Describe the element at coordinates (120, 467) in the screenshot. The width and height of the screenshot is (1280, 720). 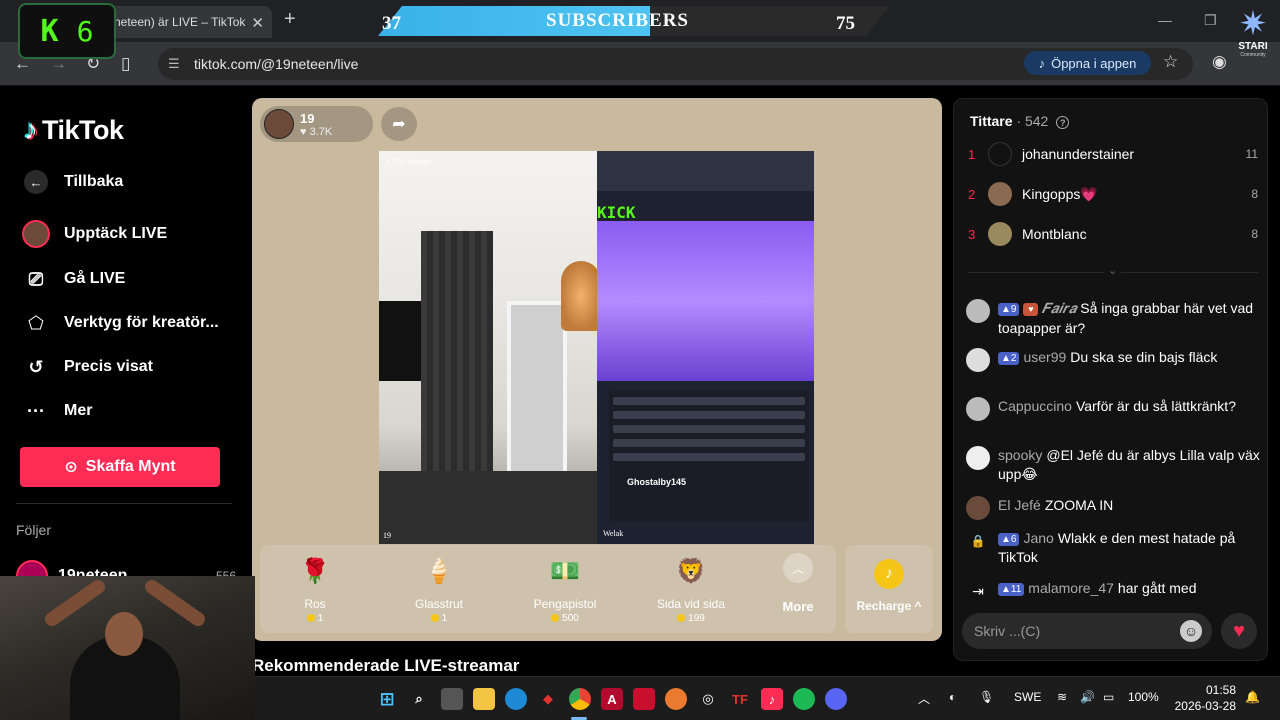
I see `get-coins-button: ⊙ Skaffa Mynt` at that location.